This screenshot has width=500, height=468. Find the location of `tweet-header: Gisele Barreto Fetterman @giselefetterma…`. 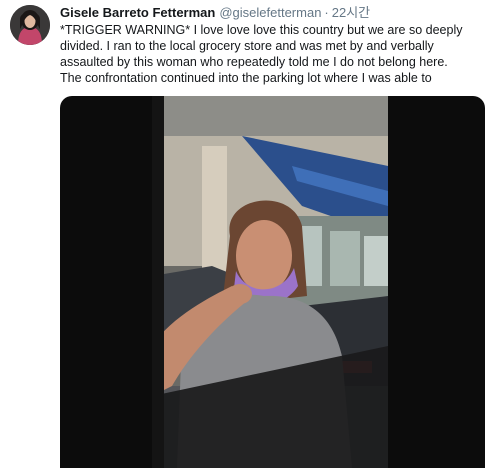

tweet-header: Gisele Barreto Fetterman @giselefetterma… is located at coordinates (275, 12).